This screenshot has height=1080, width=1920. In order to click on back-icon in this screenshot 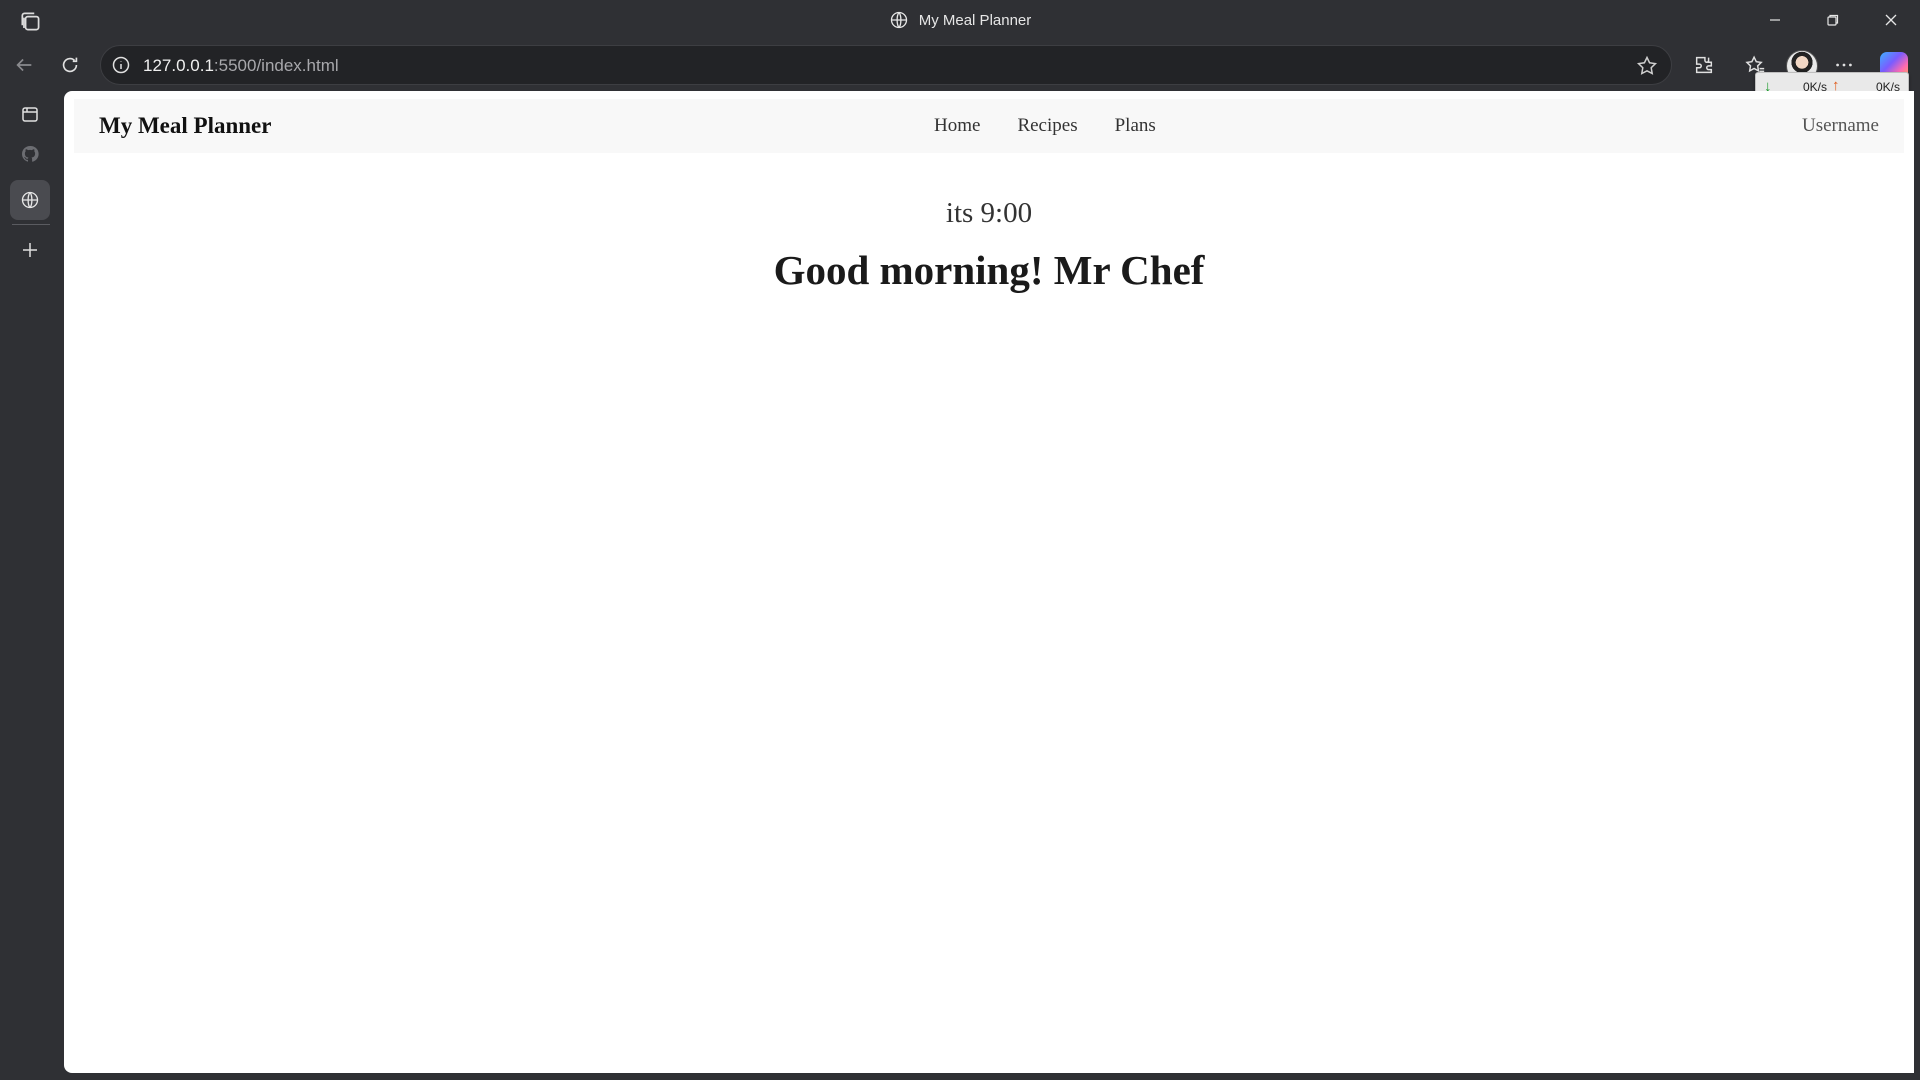, I will do `click(24, 65)`.